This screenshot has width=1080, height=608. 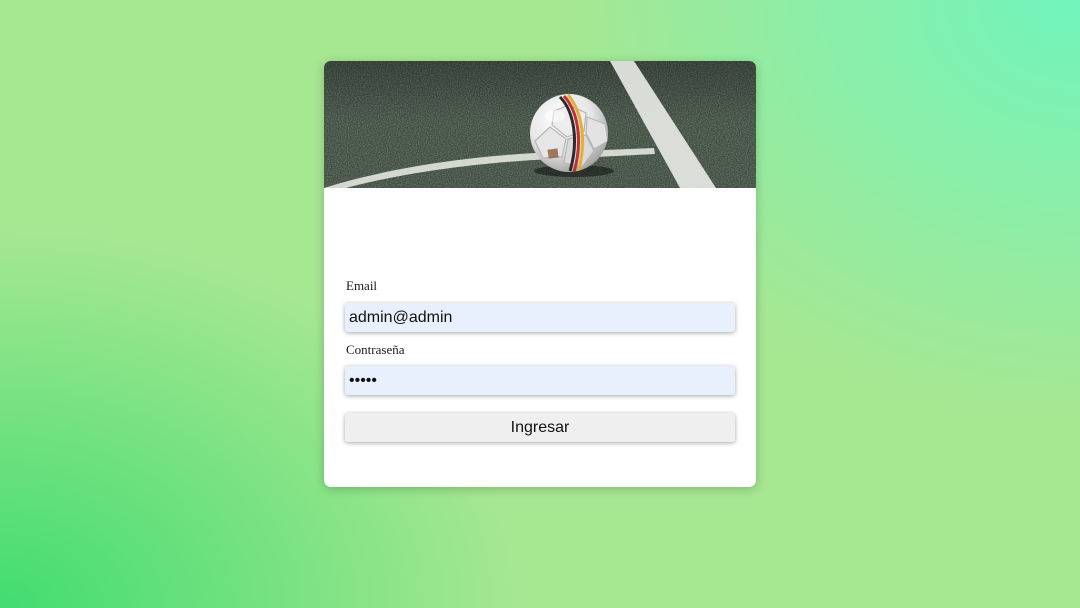 What do you see at coordinates (540, 317) in the screenshot?
I see `email-field` at bounding box center [540, 317].